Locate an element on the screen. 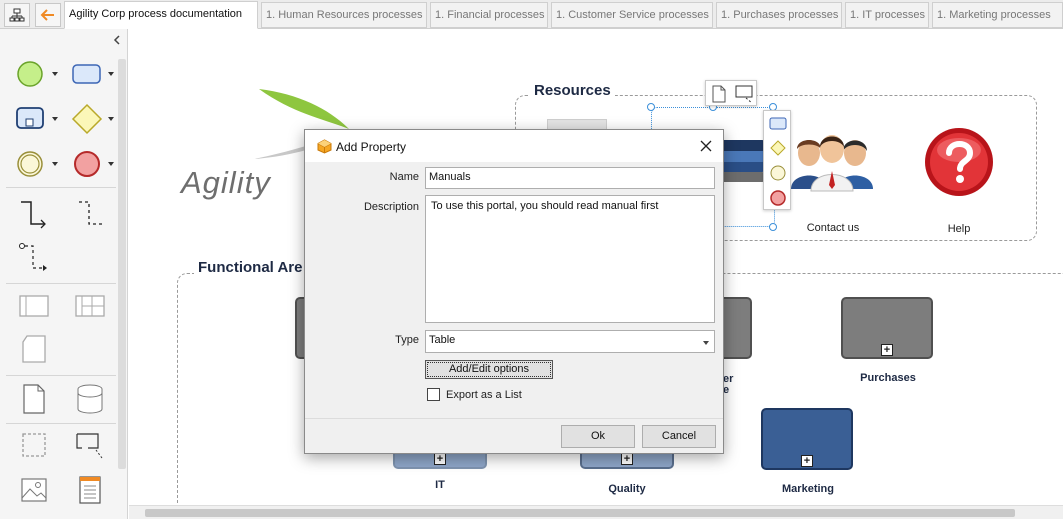 Image resolution: width=1063 pixels, height=519 pixels. form-tool is located at coordinates (90, 490).